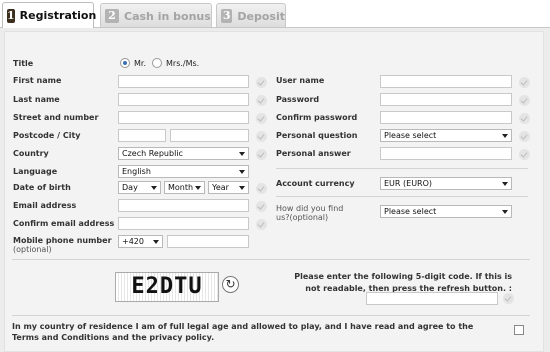 This screenshot has height=352, width=550. Describe the element at coordinates (313, 153) in the screenshot. I see `personal-answer-label: Personal answer` at that location.